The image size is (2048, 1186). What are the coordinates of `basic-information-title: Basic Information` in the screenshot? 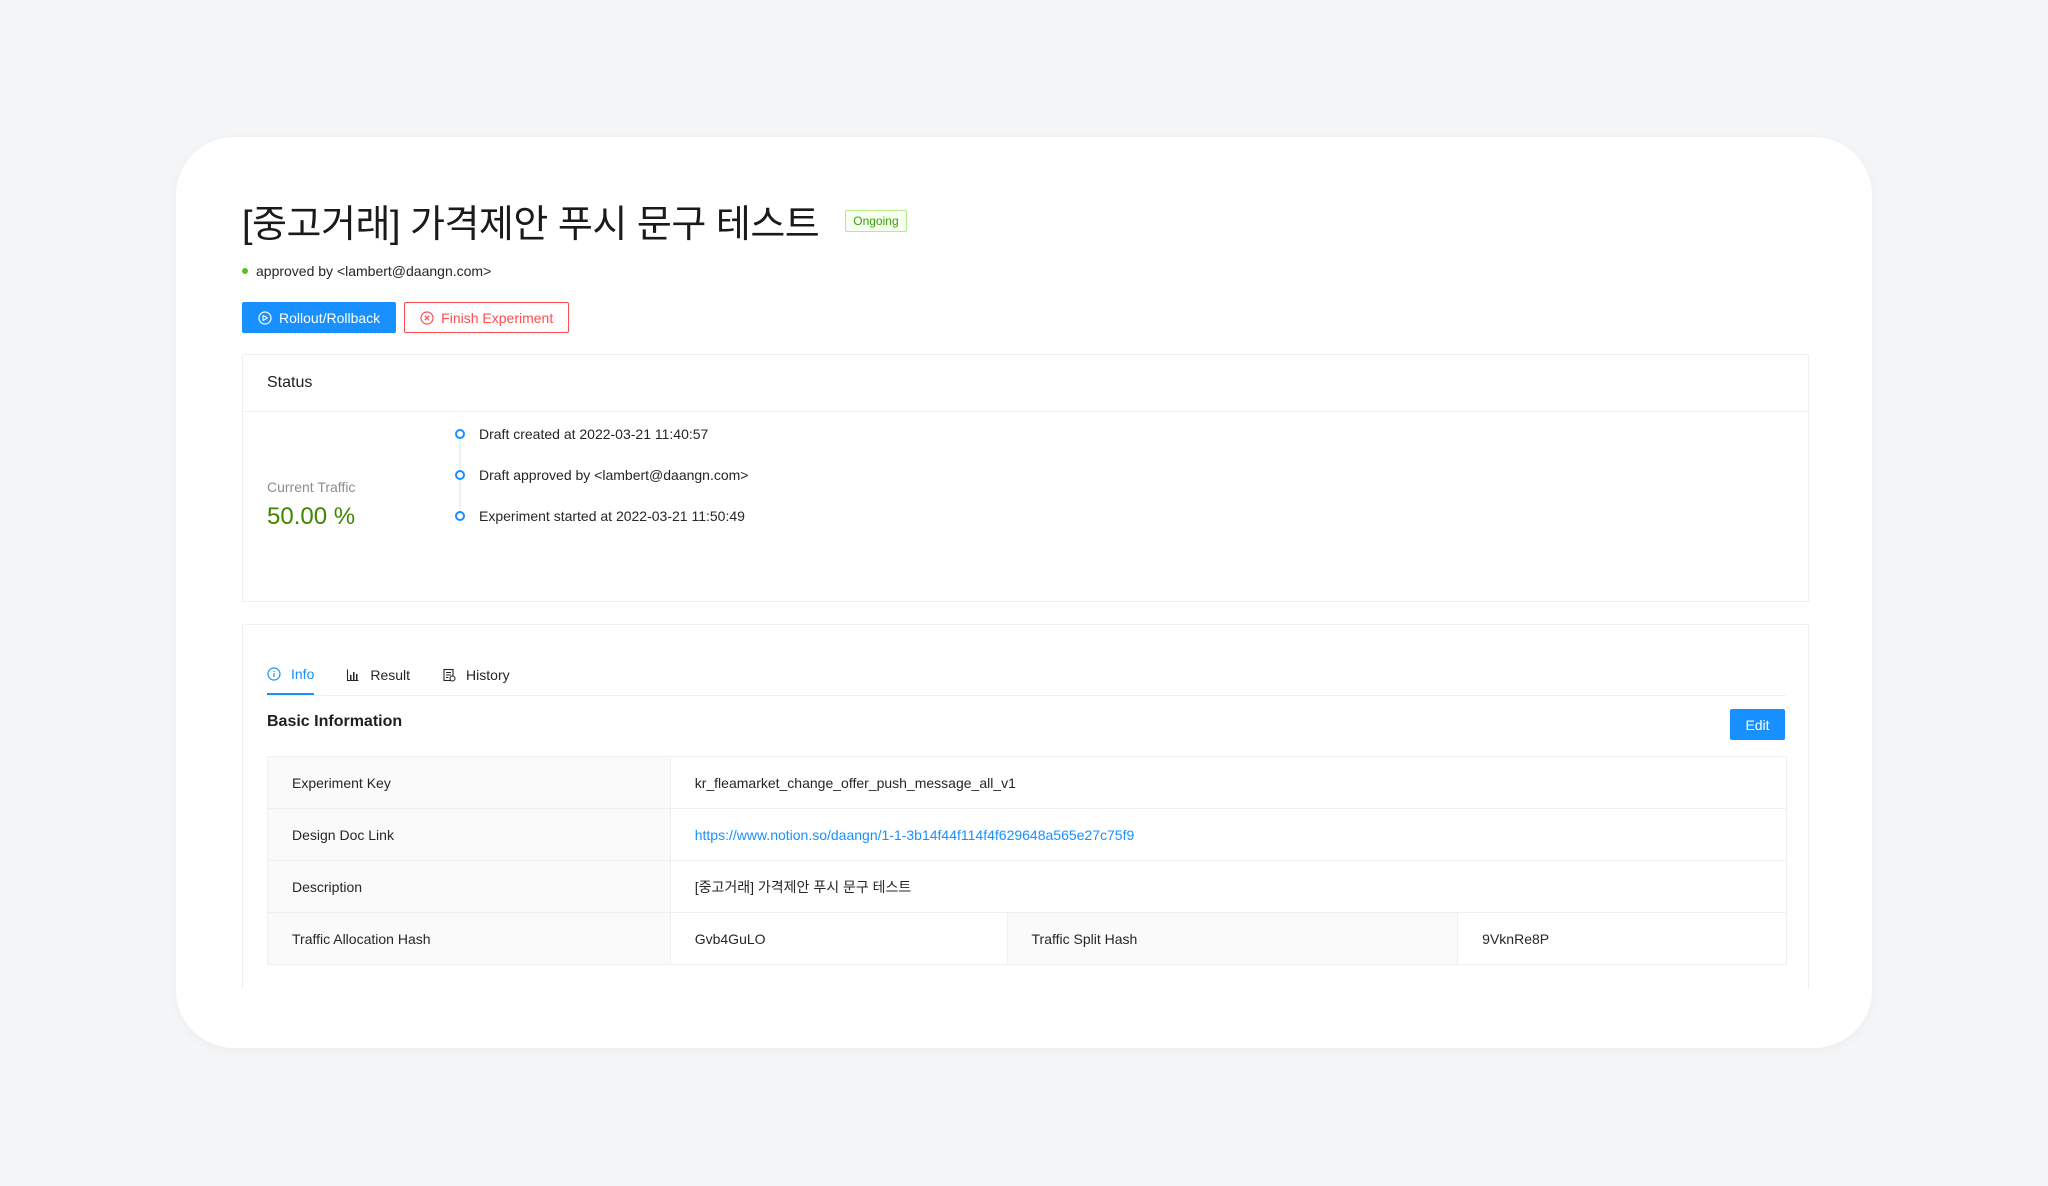 It's located at (335, 721).